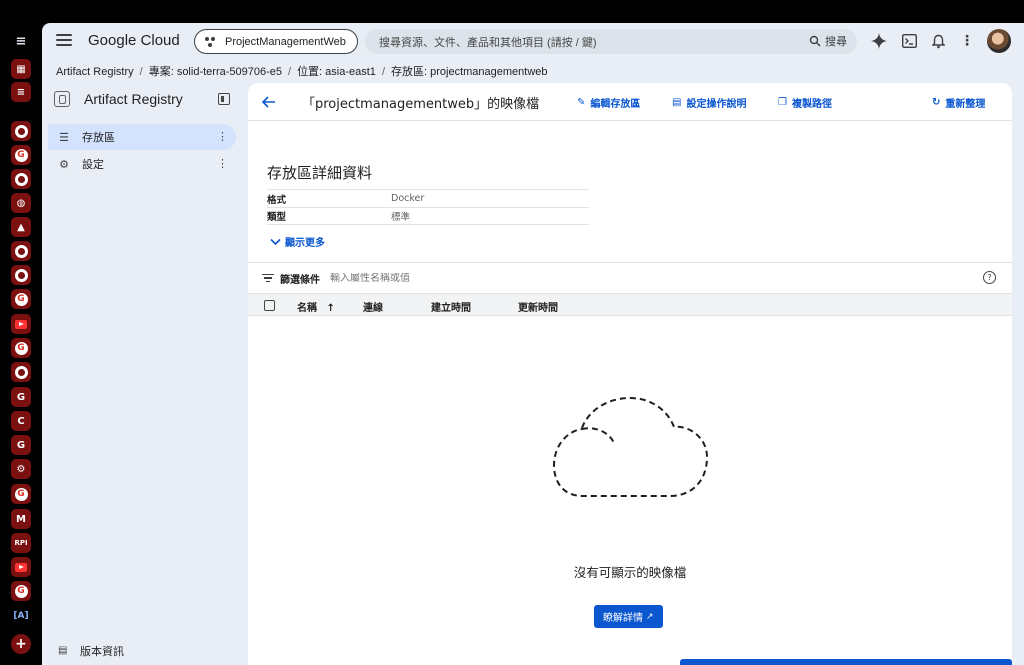 This screenshot has width=1024, height=665. Describe the element at coordinates (488, 42) in the screenshot. I see `search-placeholder: 搜尋資源、文件、產品和其他項目 (請按 / 鍵)` at that location.